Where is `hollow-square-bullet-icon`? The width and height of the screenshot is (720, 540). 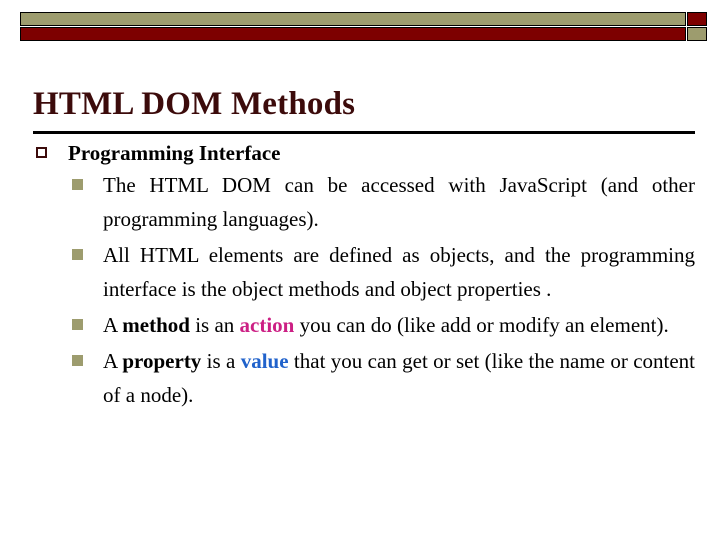
hollow-square-bullet-icon is located at coordinates (41, 152).